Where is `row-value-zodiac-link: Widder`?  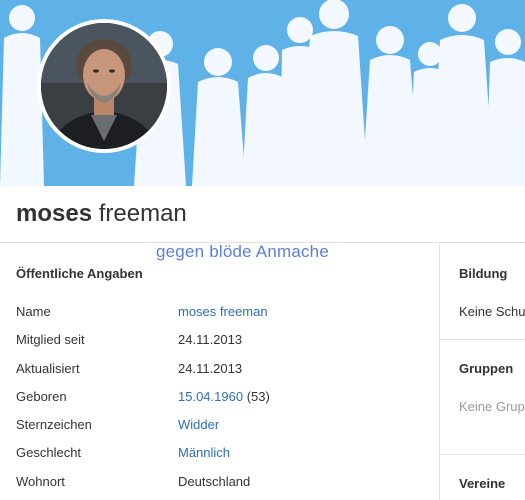 row-value-zodiac-link: Widder is located at coordinates (198, 424).